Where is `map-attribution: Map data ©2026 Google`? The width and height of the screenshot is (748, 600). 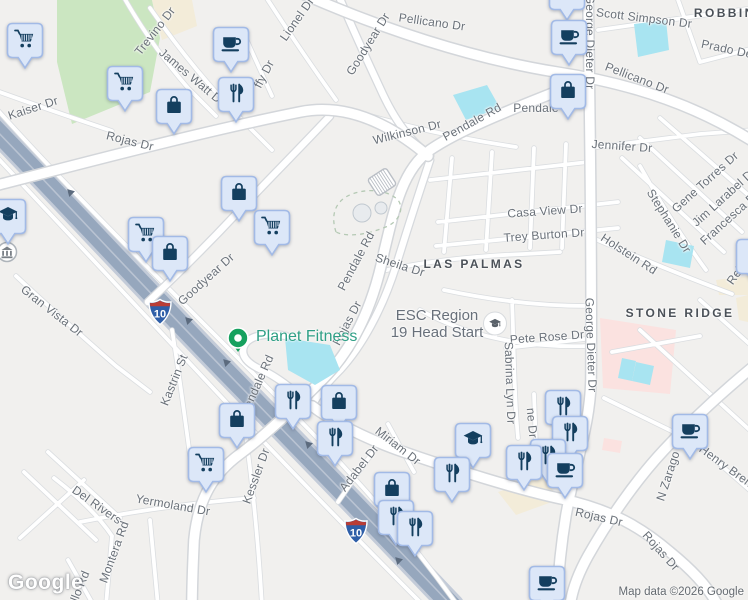
map-attribution: Map data ©2026 Google is located at coordinates (681, 592).